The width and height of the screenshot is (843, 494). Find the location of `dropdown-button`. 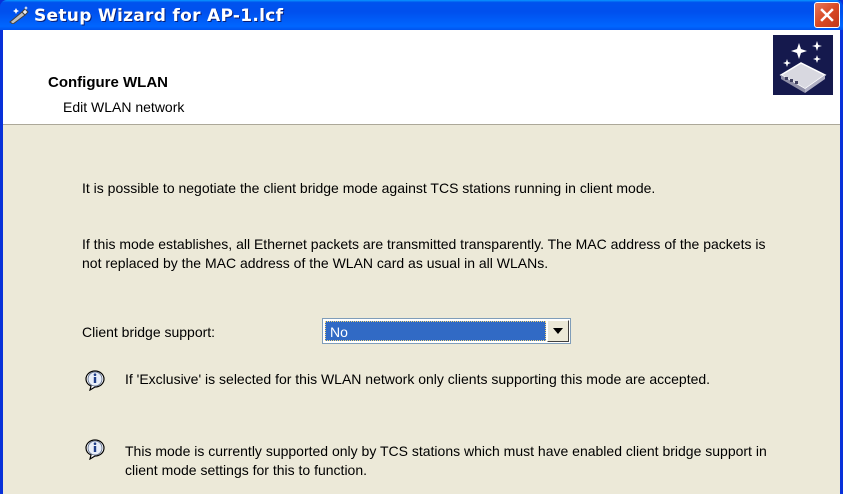

dropdown-button is located at coordinates (558, 331).